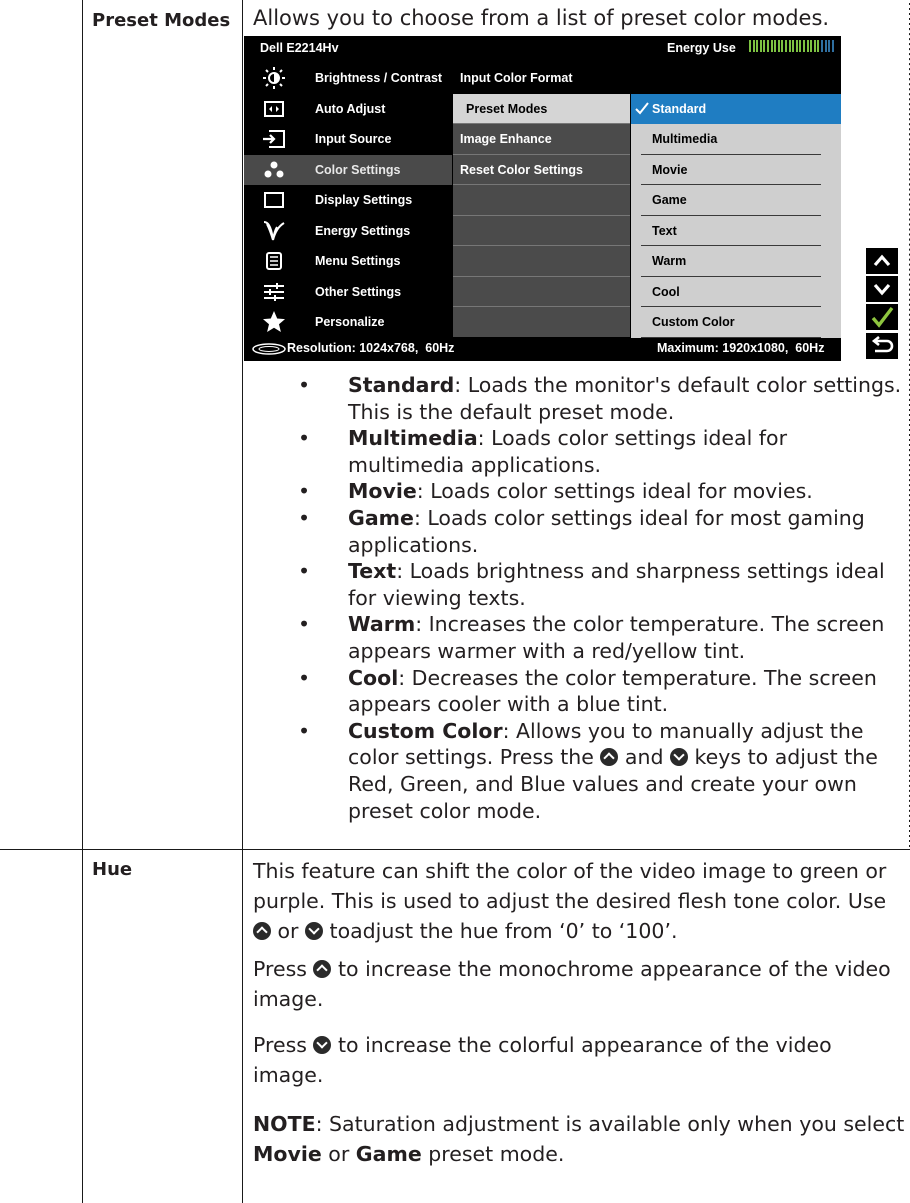 This screenshot has width=910, height=1203. I want to click on osd-item-personalize: Personalize, so click(348, 322).